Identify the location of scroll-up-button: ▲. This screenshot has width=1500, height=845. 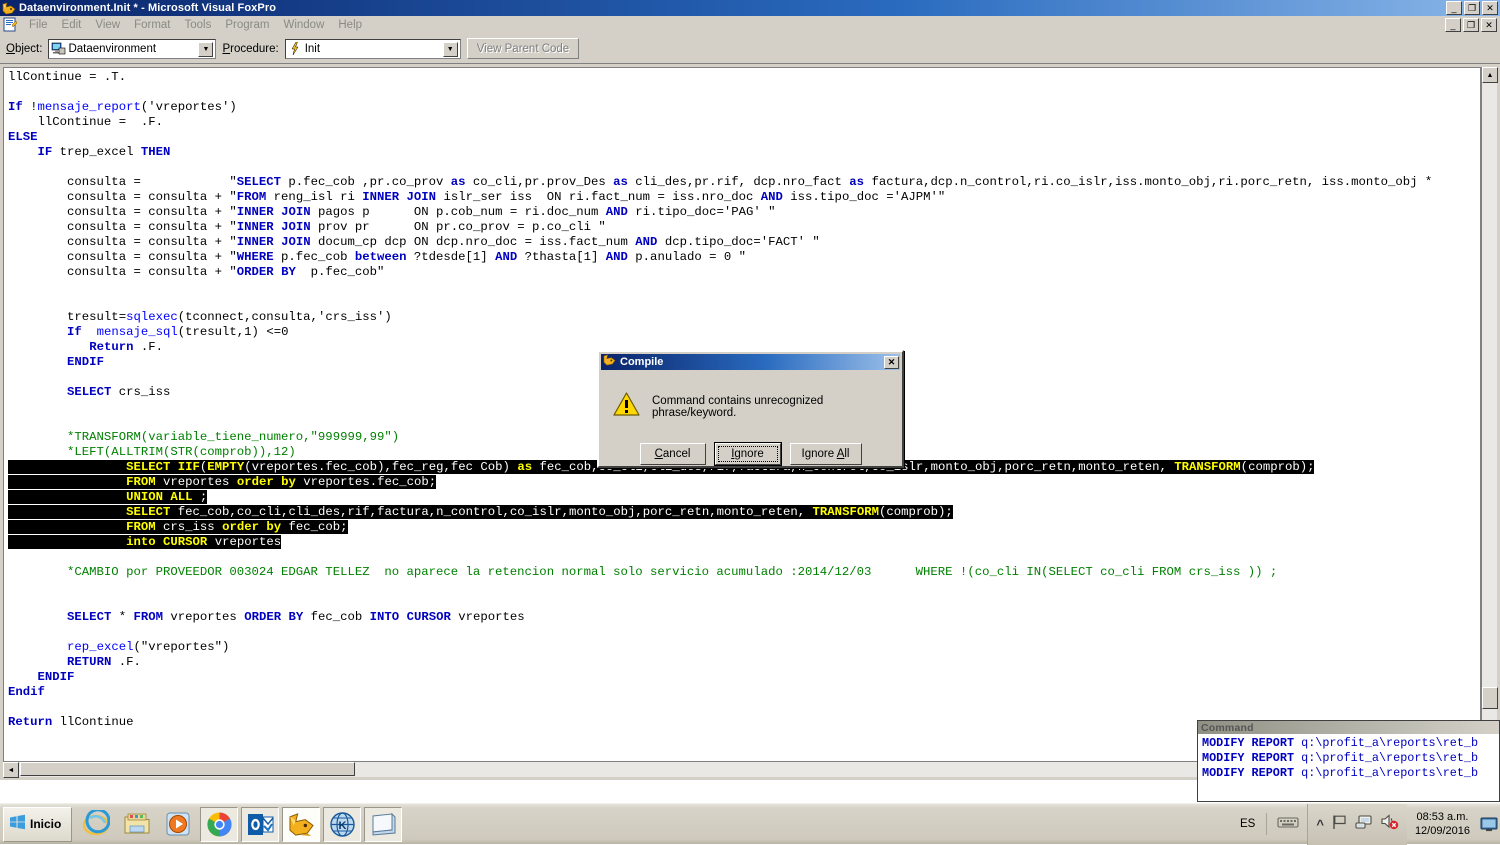
(1490, 75).